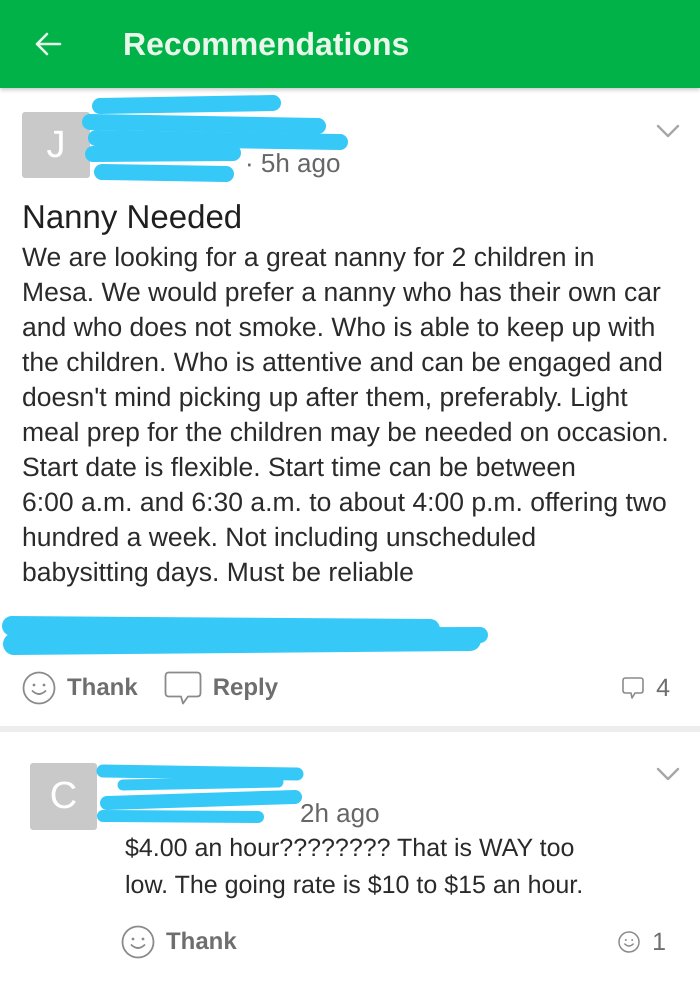  I want to click on reply-button: Reply, so click(221, 688).